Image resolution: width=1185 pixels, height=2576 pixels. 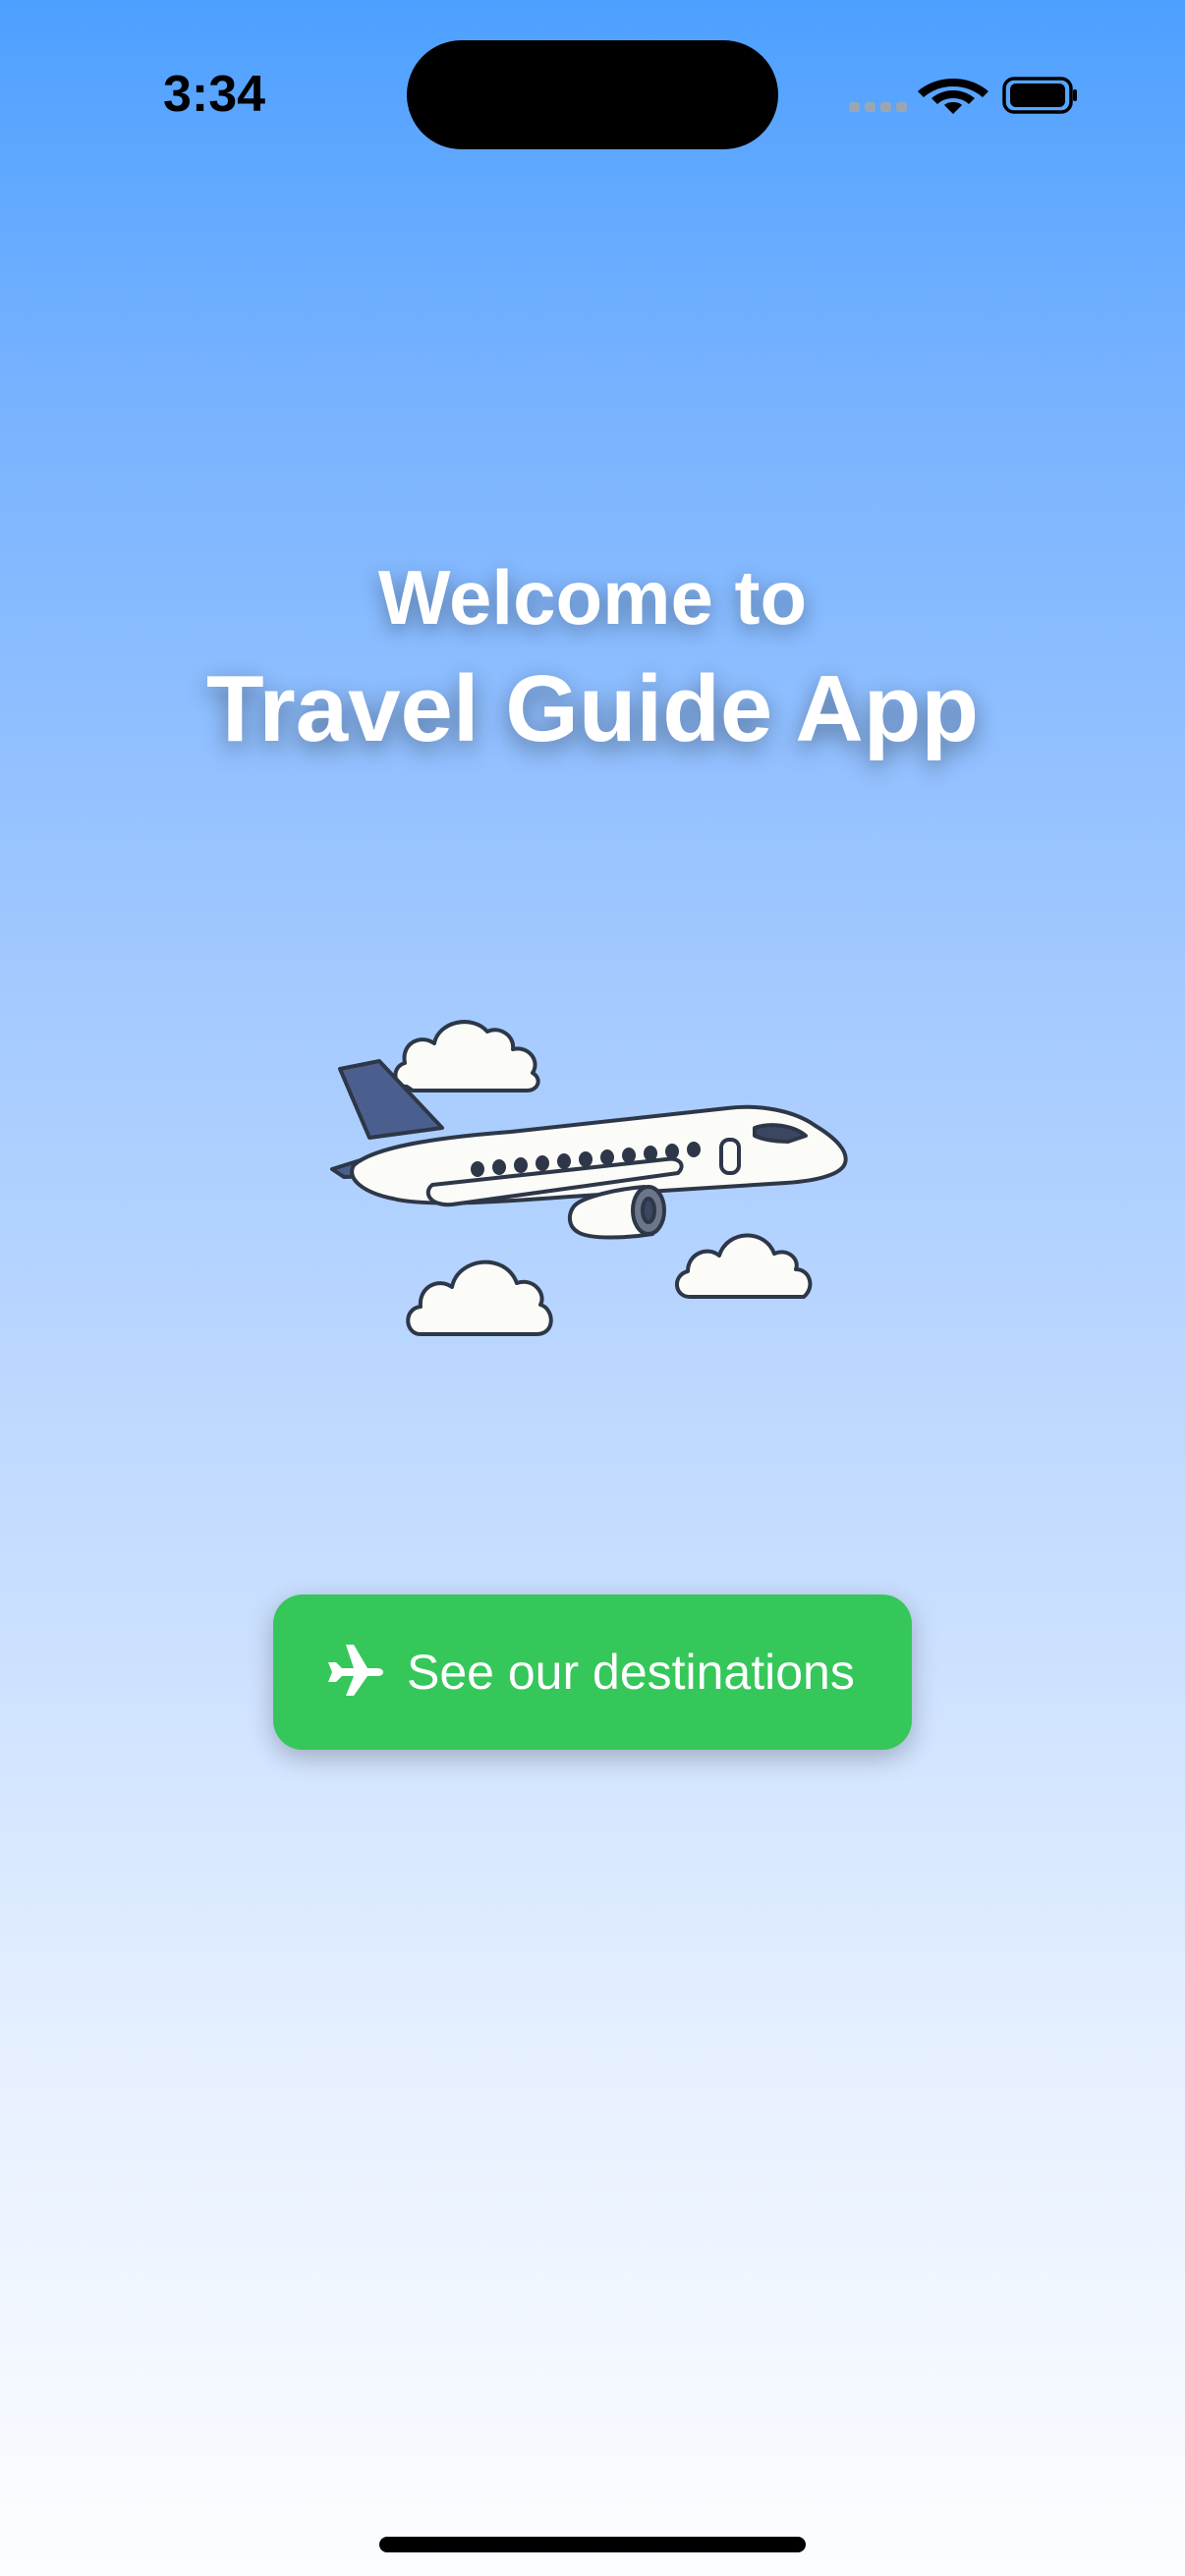 I want to click on dynamic-island, so click(x=592, y=94).